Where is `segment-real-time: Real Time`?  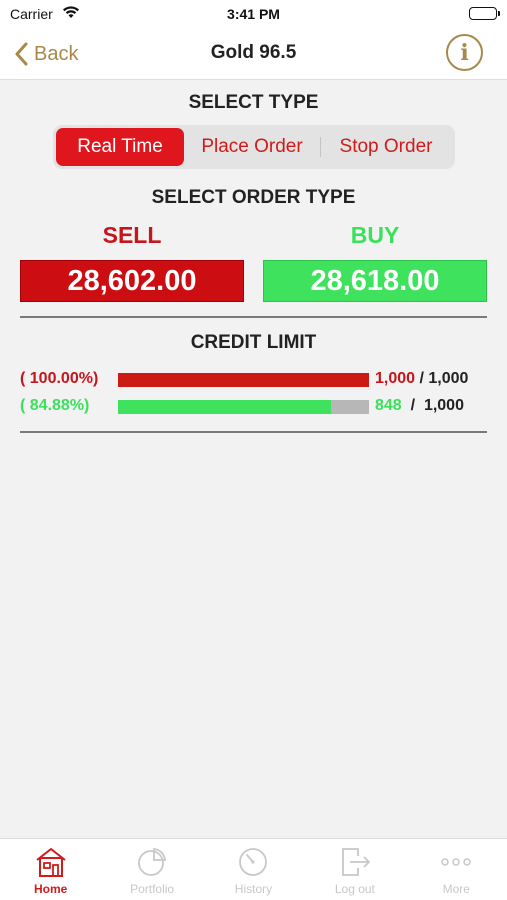
segment-real-time: Real Time is located at coordinates (120, 147).